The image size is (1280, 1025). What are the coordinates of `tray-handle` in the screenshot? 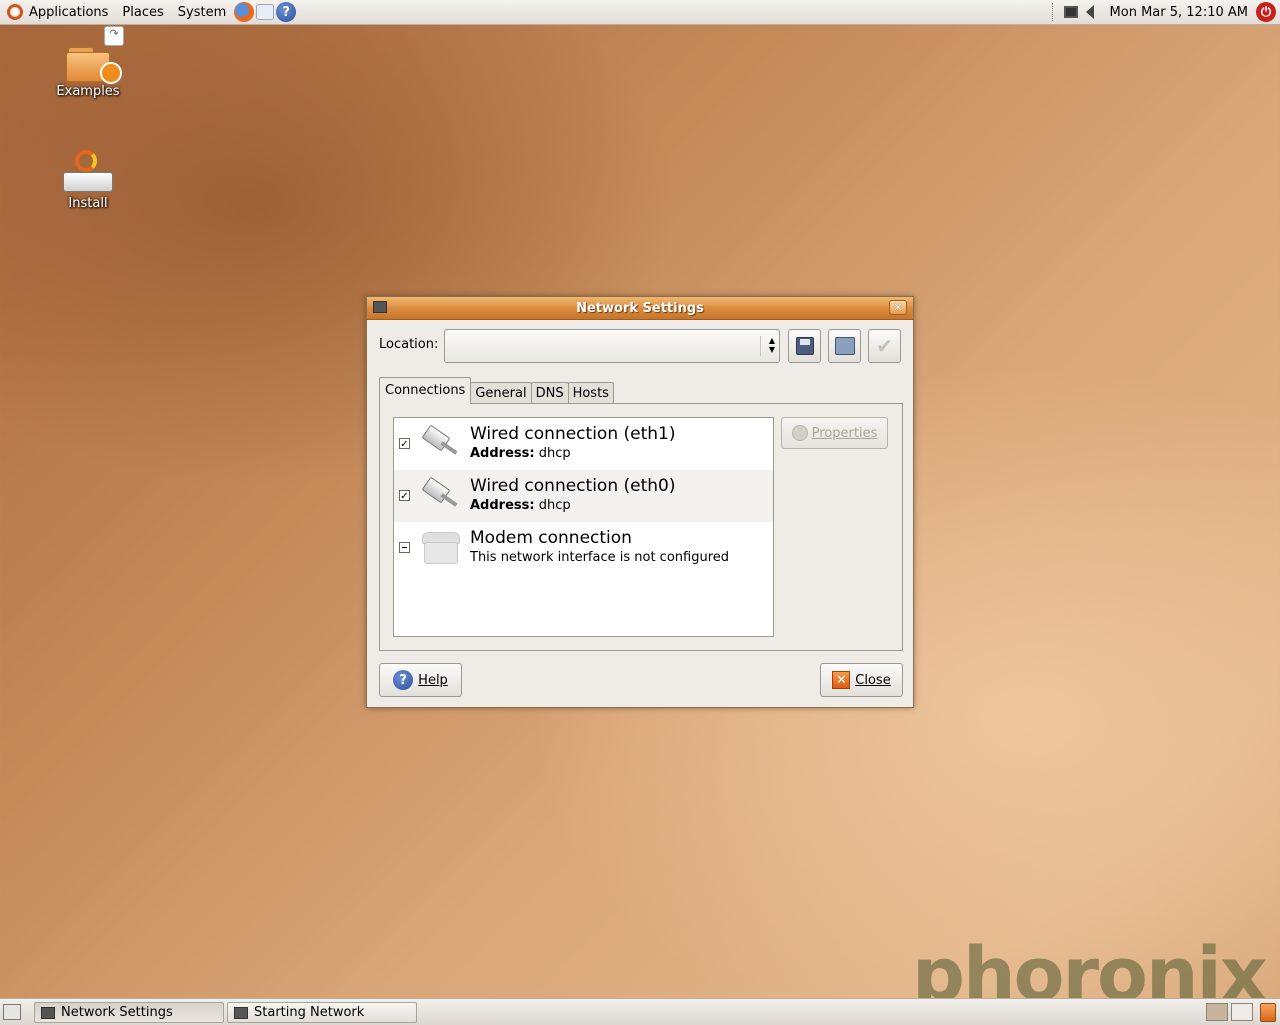 It's located at (1053, 12).